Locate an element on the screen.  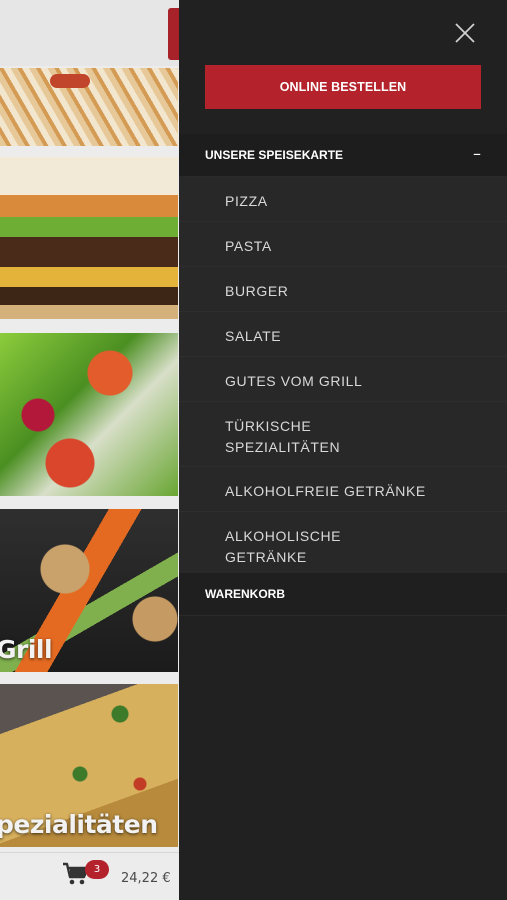
menu-item-pasta: PASTA is located at coordinates (343, 244).